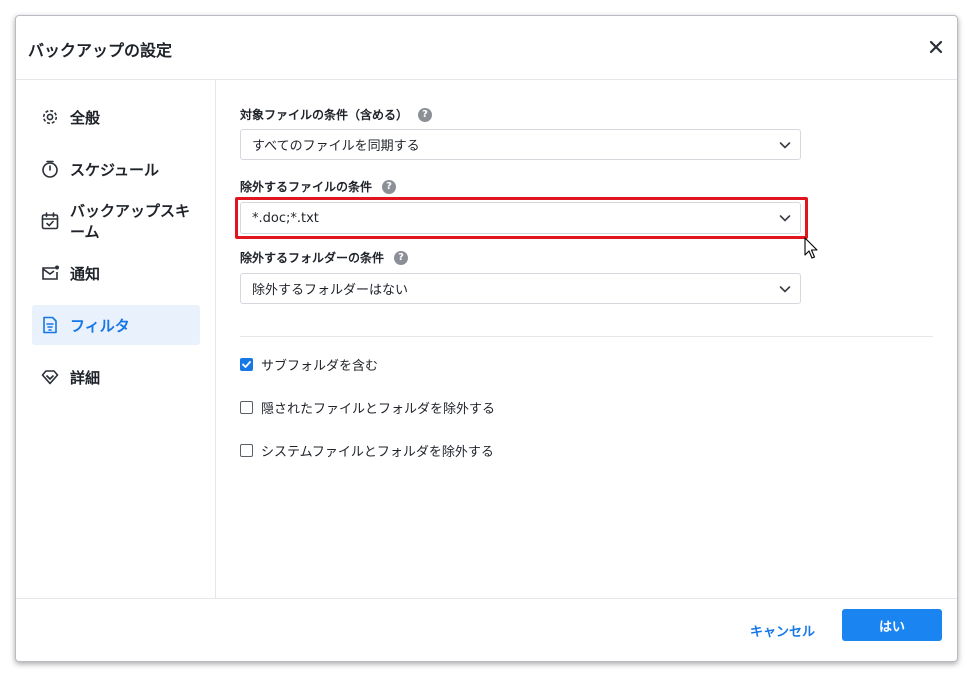 The image size is (974, 678). Describe the element at coordinates (306, 187) in the screenshot. I see `exclude-files-label-text: 除外するファイルの条件` at that location.